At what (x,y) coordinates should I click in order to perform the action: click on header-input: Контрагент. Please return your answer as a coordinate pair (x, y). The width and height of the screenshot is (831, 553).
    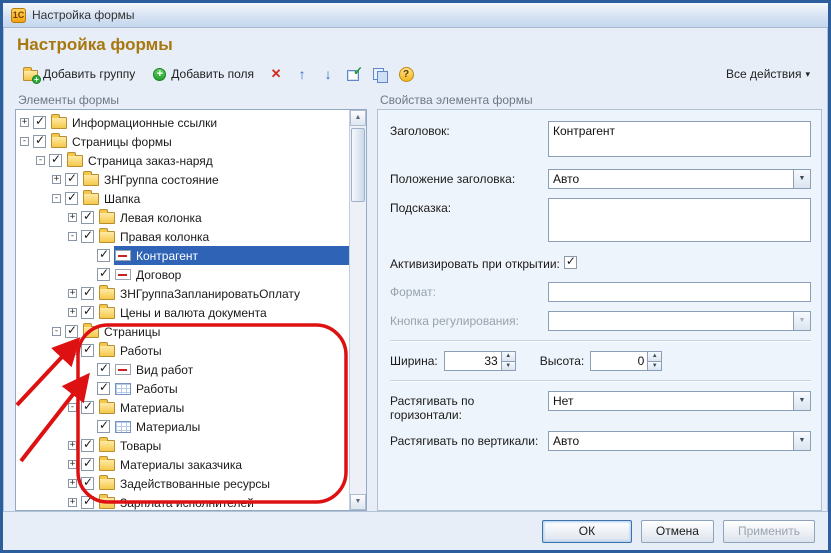
    Looking at the image, I should click on (679, 139).